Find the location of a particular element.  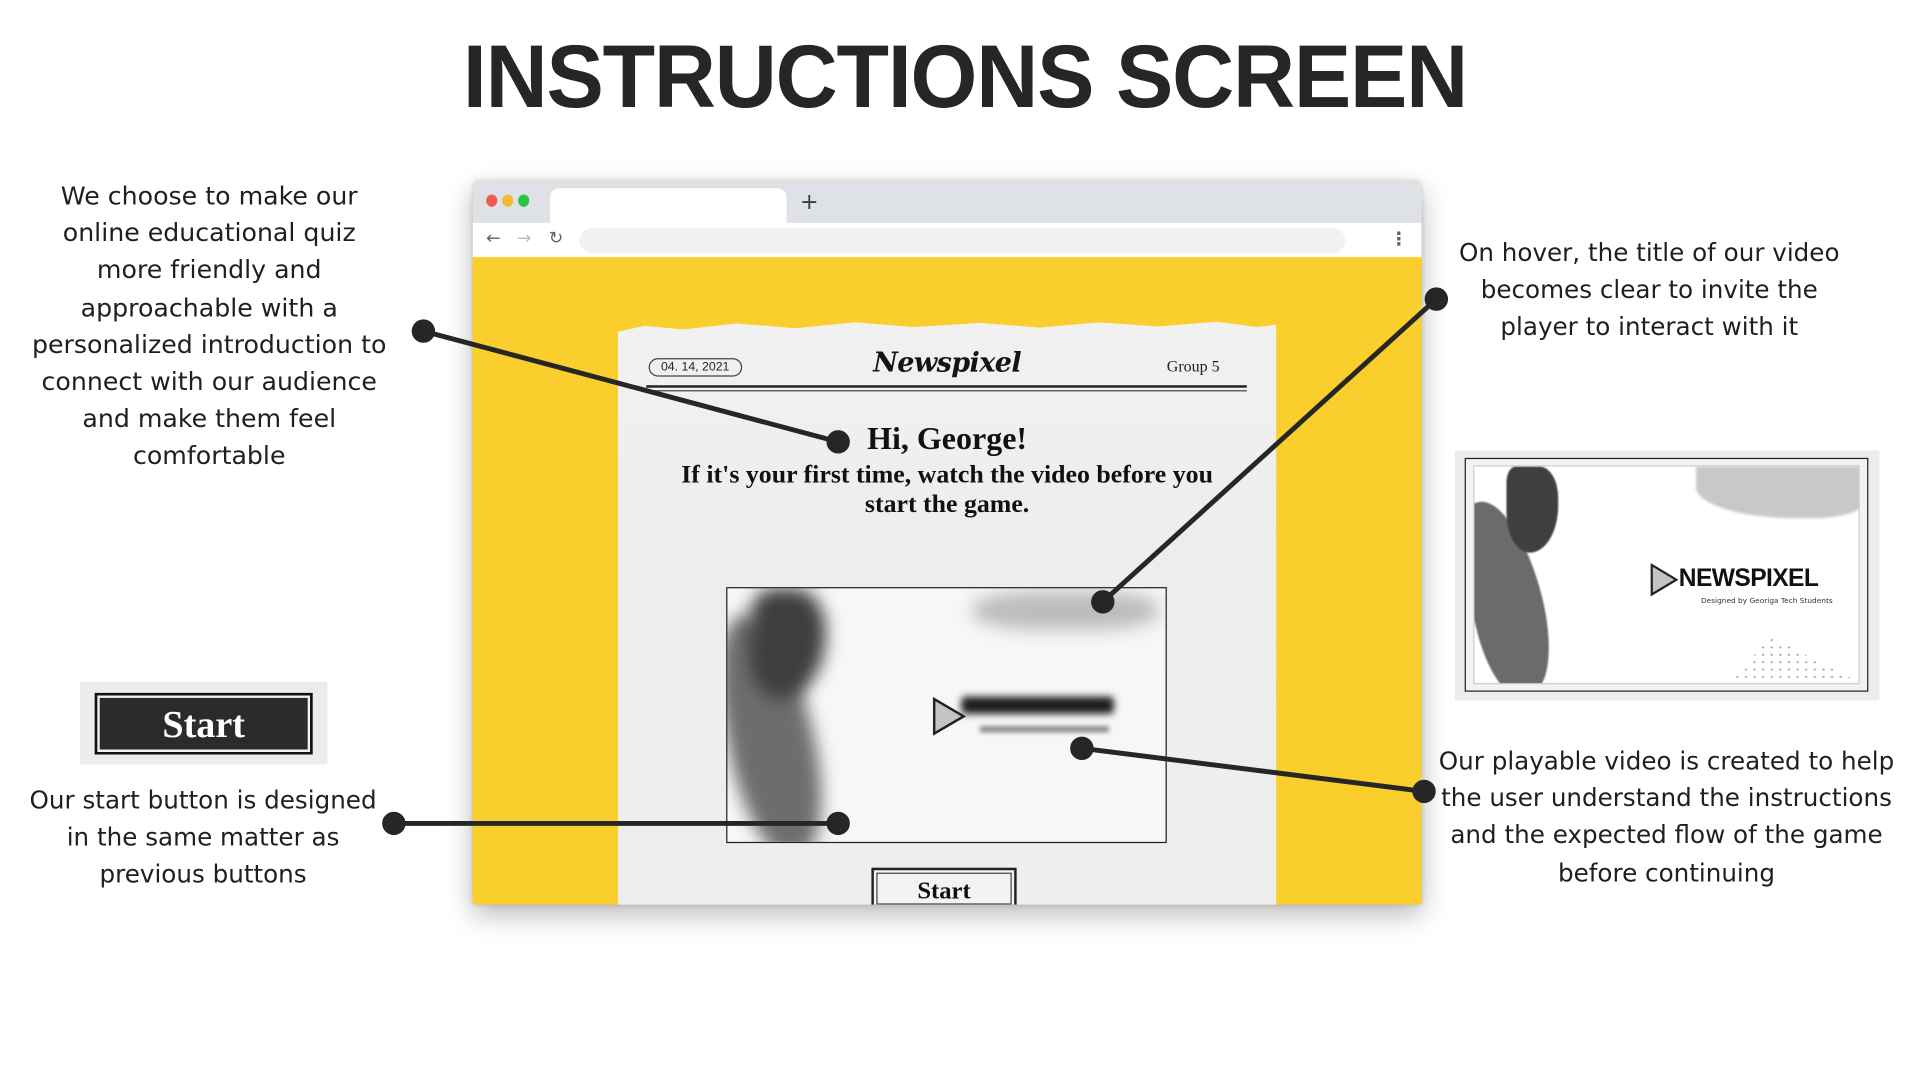

instruction-video is located at coordinates (946, 715).